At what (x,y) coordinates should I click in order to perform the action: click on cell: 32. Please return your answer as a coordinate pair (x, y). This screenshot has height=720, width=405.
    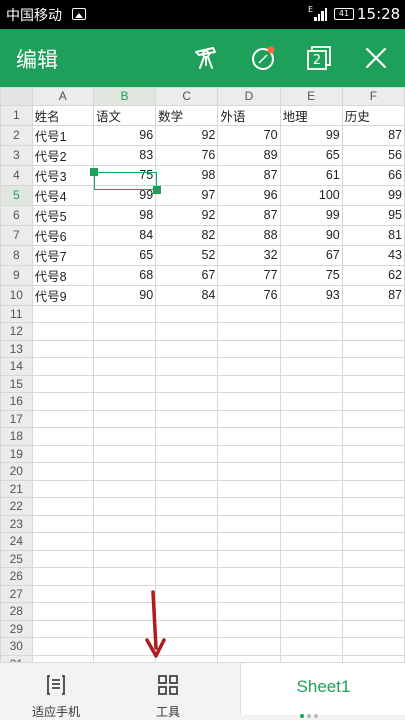
    Looking at the image, I should click on (249, 255).